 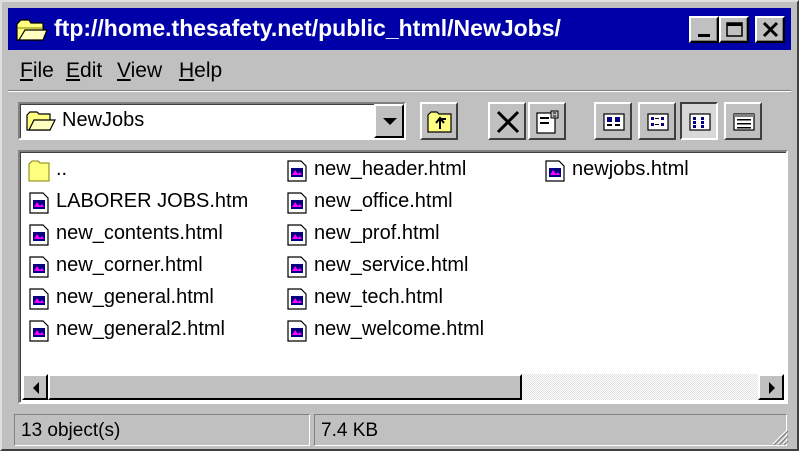 I want to click on scrollbar-thumb, so click(x=285, y=387).